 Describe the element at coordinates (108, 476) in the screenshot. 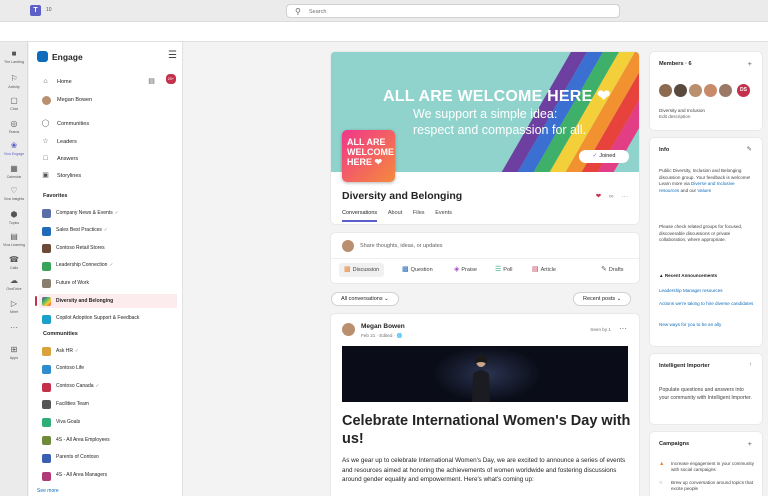

I see `sidebar-group-item: 4S - All Area Managers` at that location.